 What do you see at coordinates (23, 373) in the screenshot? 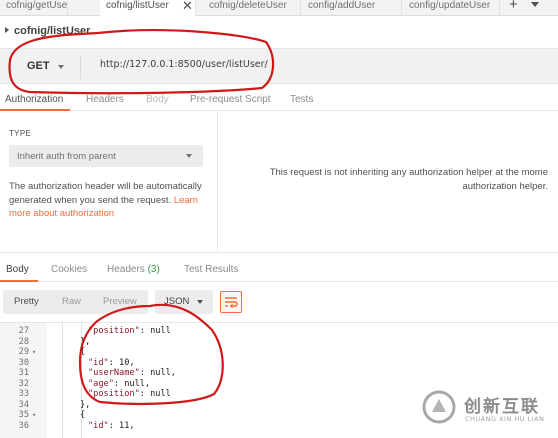
I see `line-number: 31` at bounding box center [23, 373].